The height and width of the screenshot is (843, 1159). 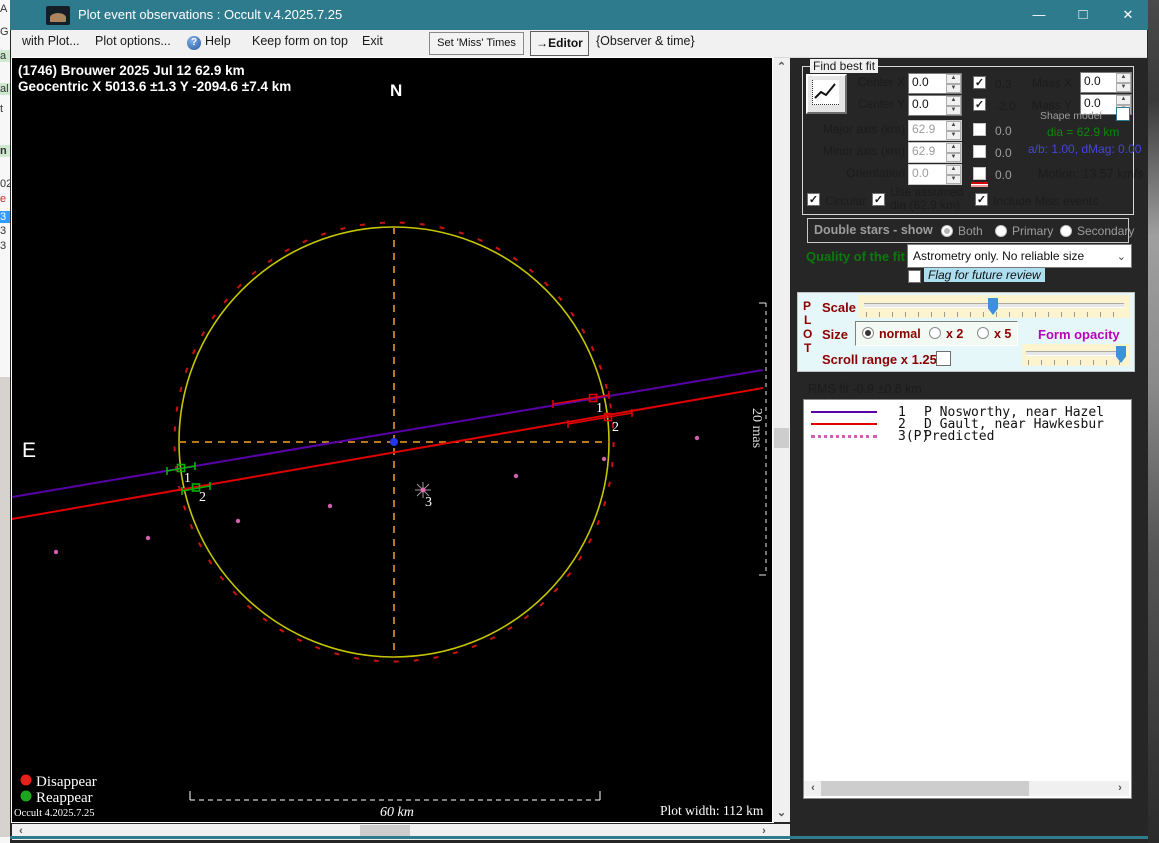 What do you see at coordinates (813, 788) in the screenshot?
I see `scroll-left-icon: ‹` at bounding box center [813, 788].